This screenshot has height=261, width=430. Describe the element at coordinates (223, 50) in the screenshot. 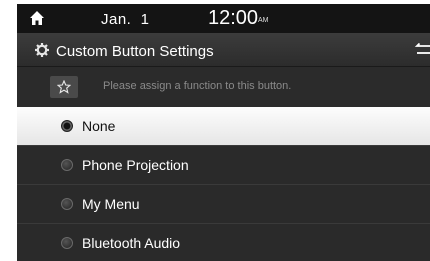

I see `title-bar: Custom Button Settings` at that location.